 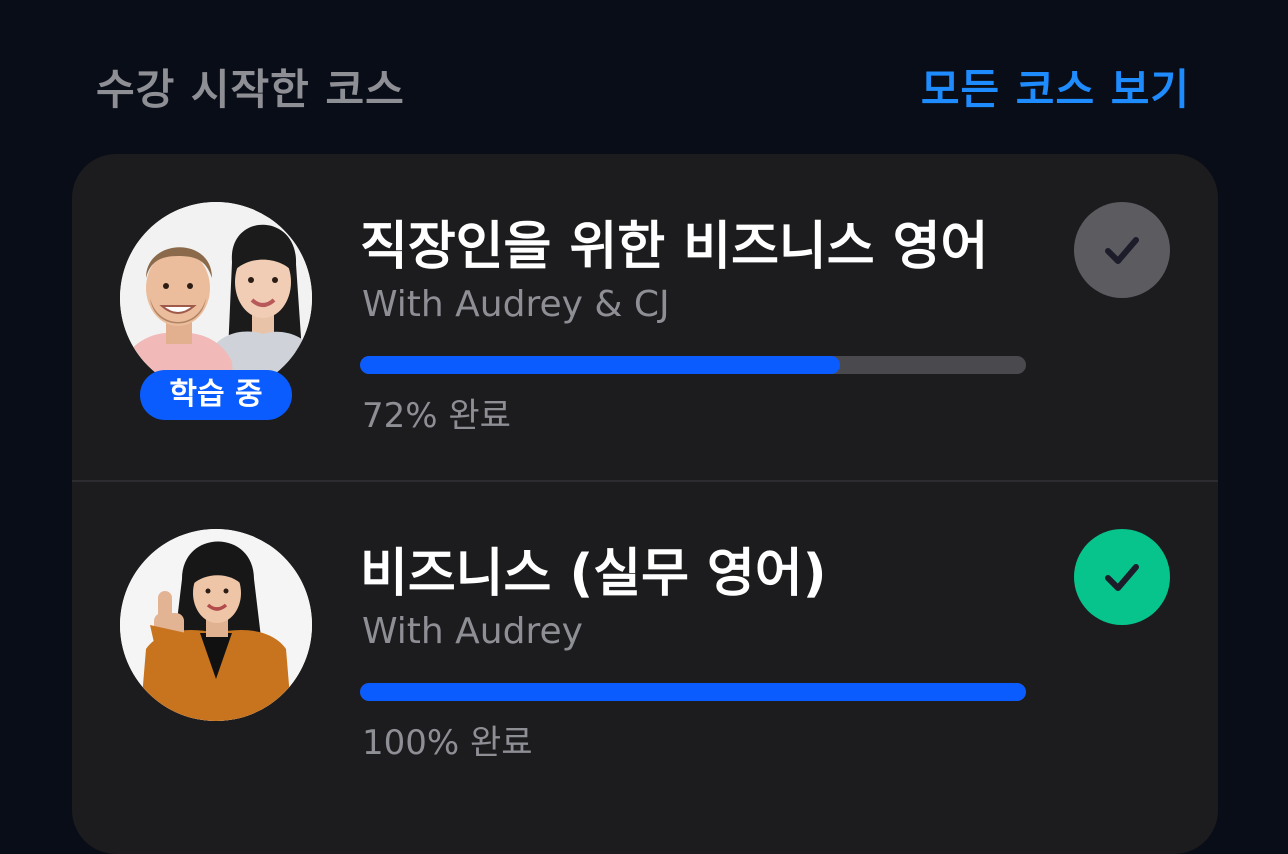 What do you see at coordinates (593, 574) in the screenshot?
I see `course-title: 비즈니스 (실무 영어)` at bounding box center [593, 574].